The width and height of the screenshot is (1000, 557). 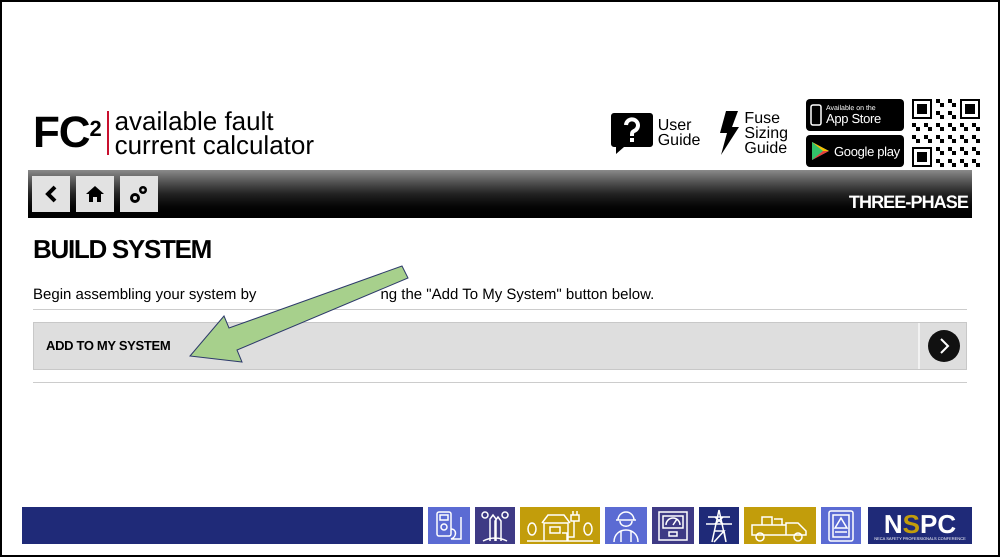 I want to click on qr-code-icon, so click(x=946, y=133).